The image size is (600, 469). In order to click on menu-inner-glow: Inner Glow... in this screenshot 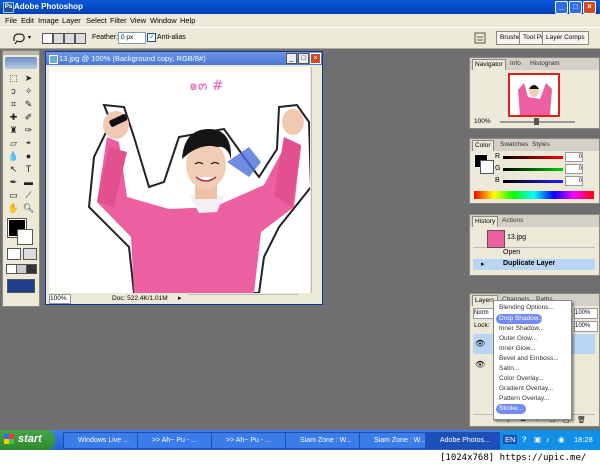, I will do `click(517, 348)`.